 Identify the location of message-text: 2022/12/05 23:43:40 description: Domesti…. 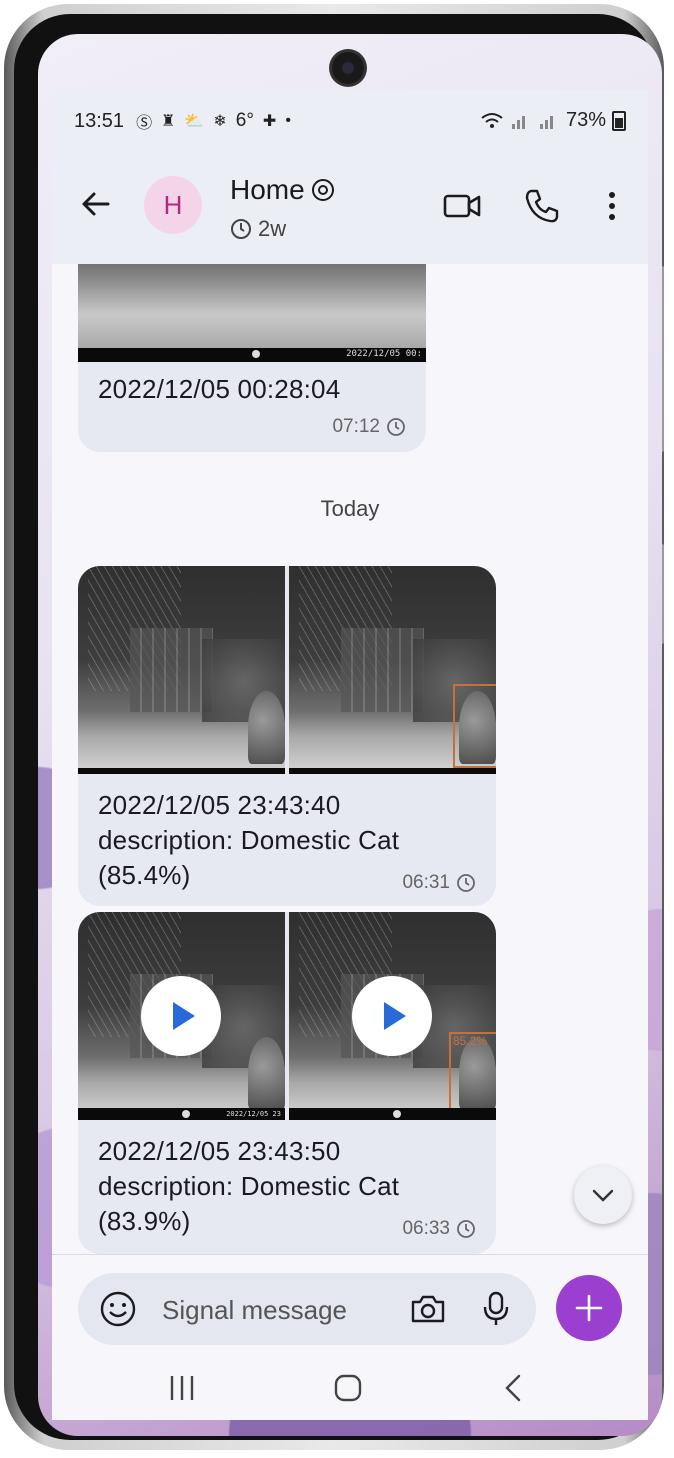
(248, 840).